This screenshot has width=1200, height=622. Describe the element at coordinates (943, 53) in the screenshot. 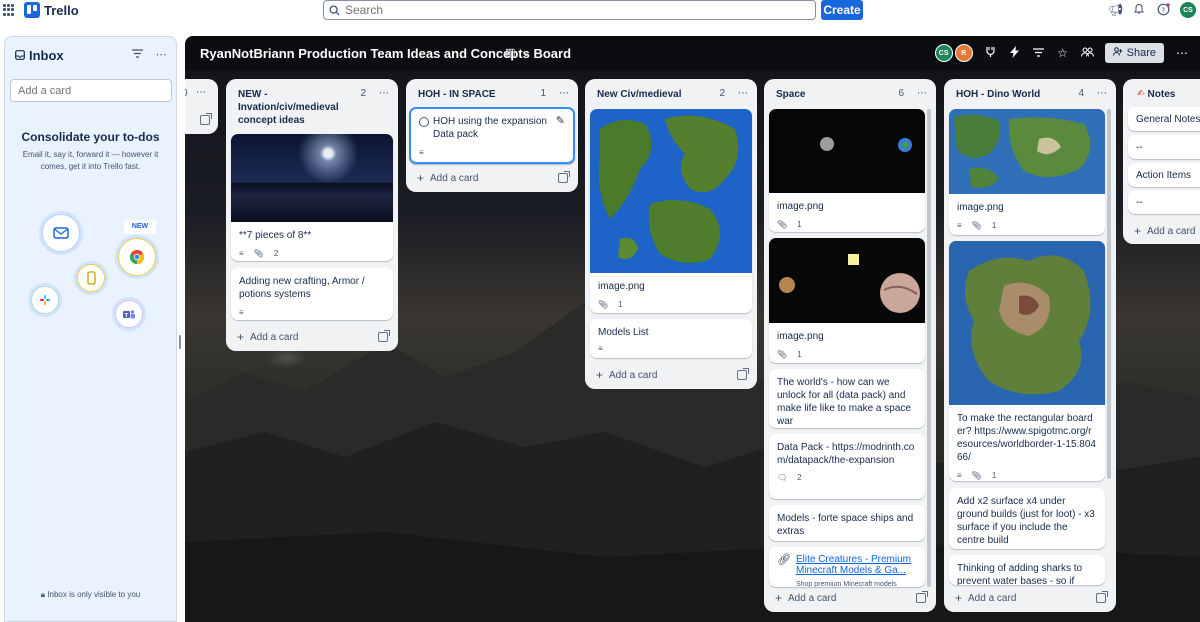

I see `member-avatar-cs: CS` at that location.